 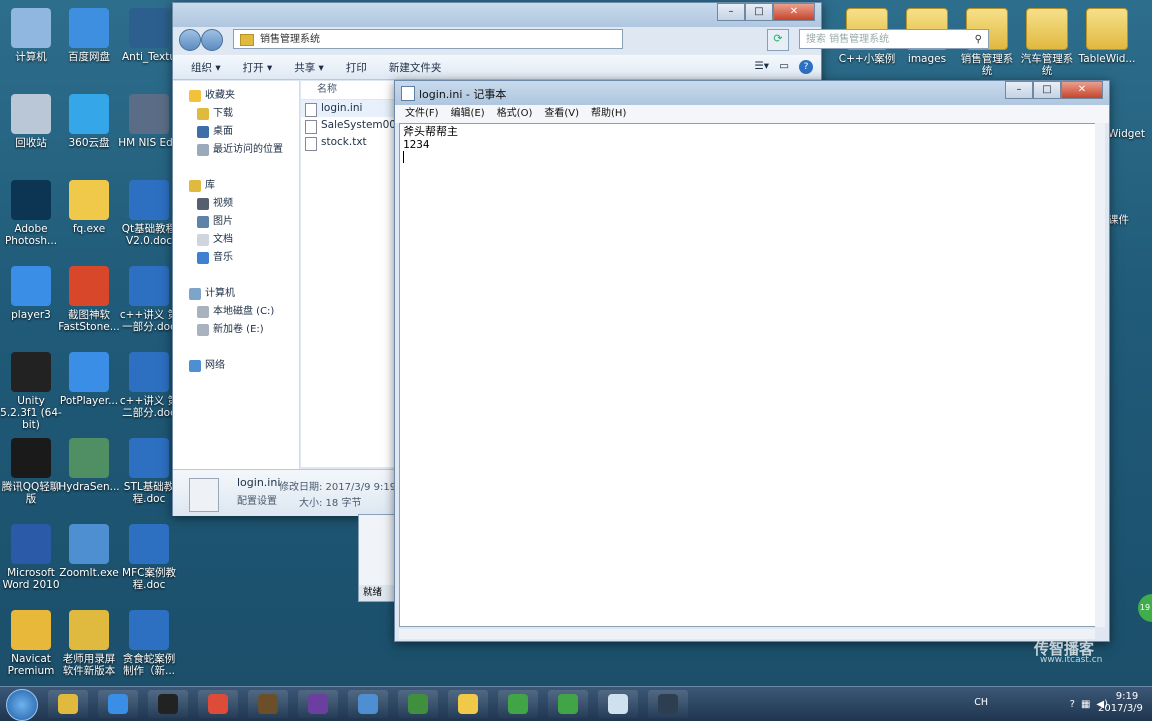 I want to click on desktop-icon: ZoomIt.exe, so click(x=89, y=551).